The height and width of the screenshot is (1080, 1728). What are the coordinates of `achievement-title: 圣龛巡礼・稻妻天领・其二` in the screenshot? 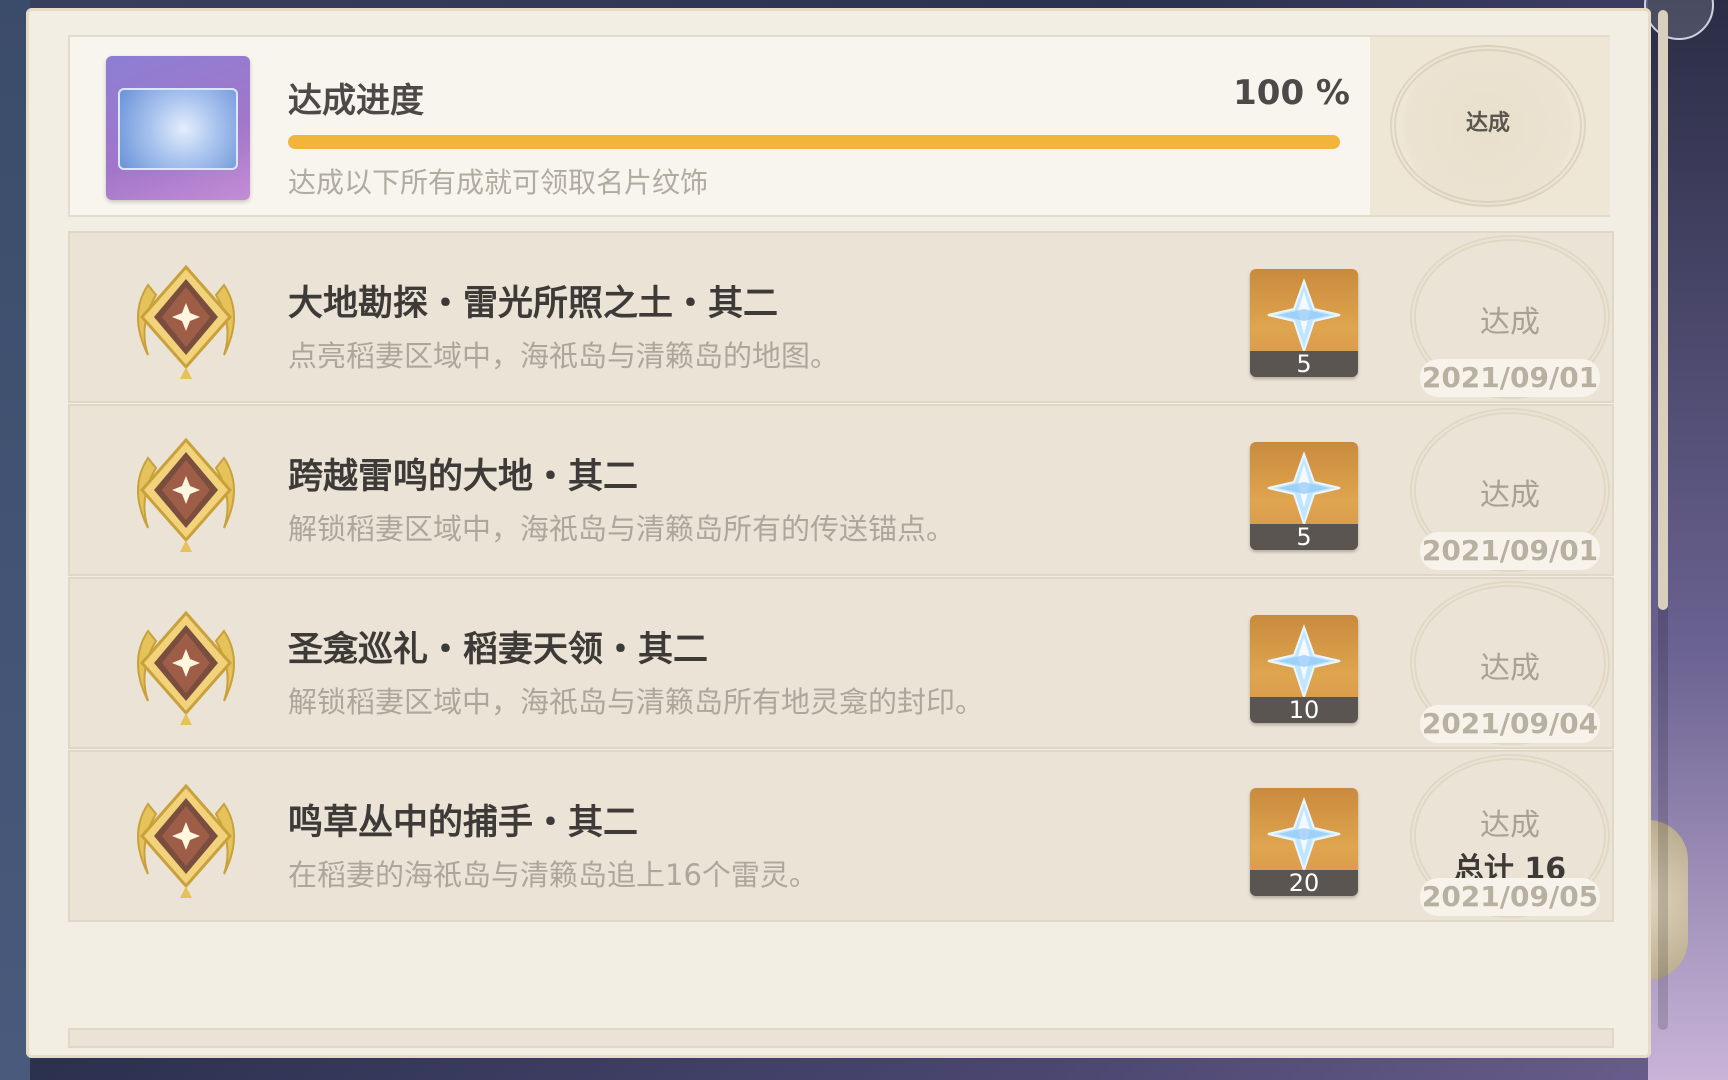 It's located at (498, 650).